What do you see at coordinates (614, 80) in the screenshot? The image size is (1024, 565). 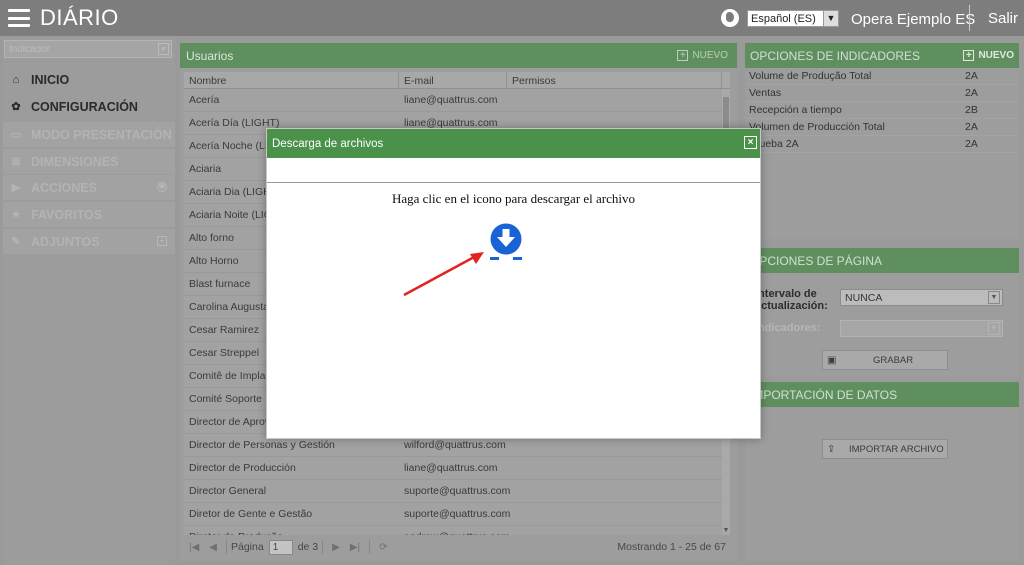 I see `column-header-permissions: Permisos` at bounding box center [614, 80].